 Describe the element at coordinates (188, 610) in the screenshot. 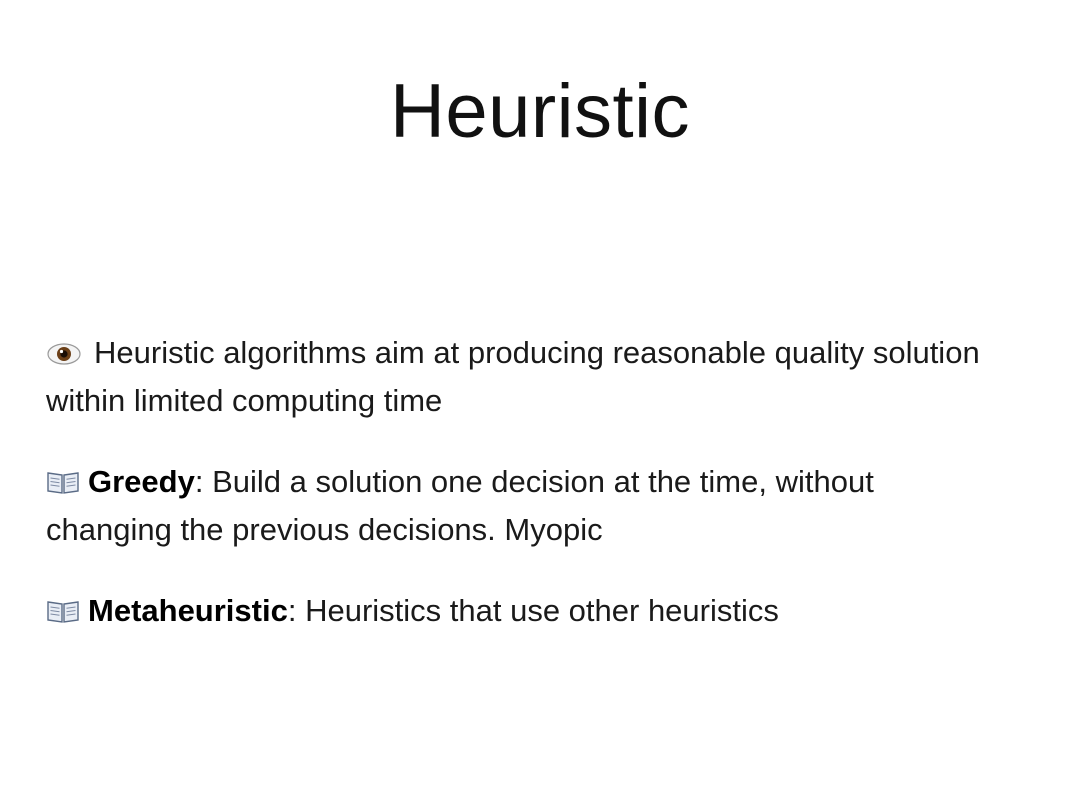

I see `term-metaheuristic: Metaheuristic` at that location.